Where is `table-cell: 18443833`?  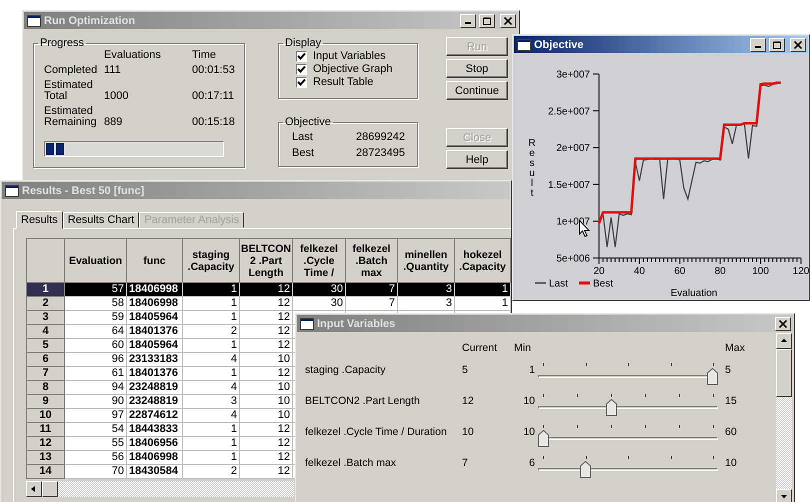
table-cell: 18443833 is located at coordinates (154, 429).